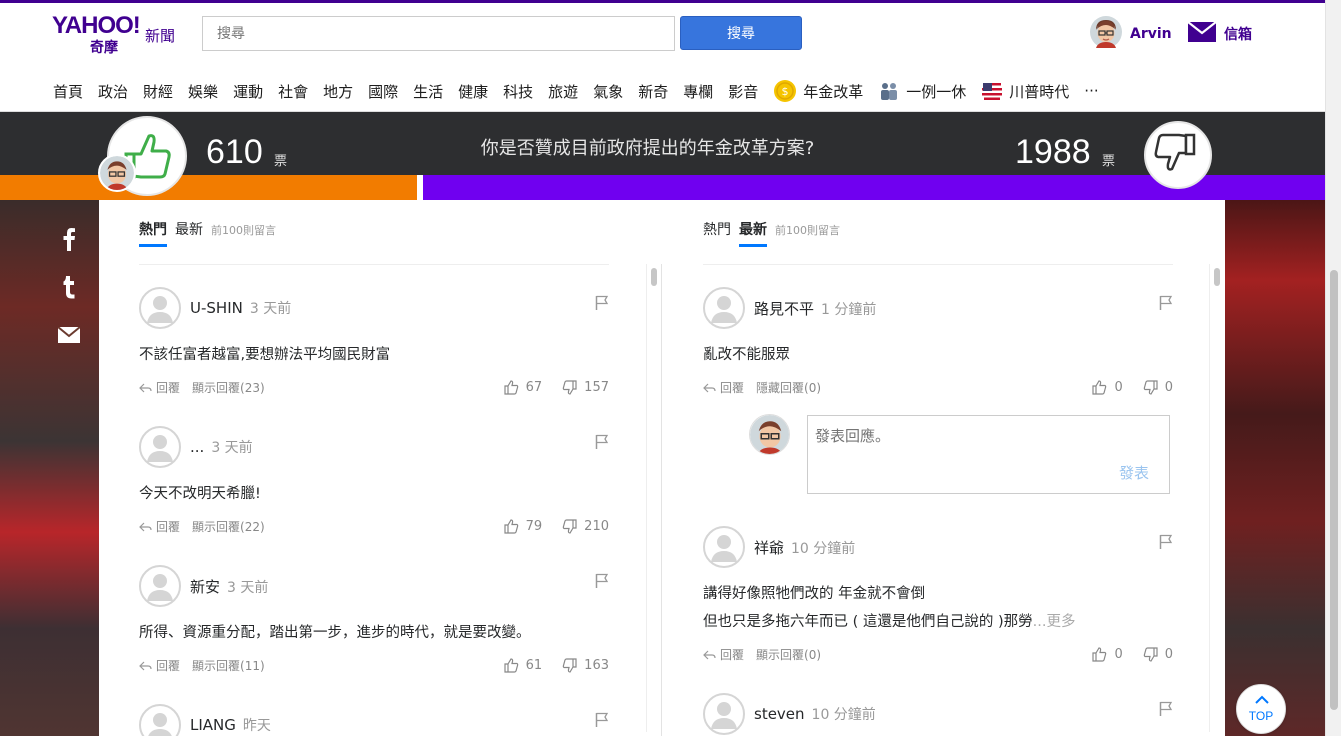 This screenshot has width=1341, height=736. What do you see at coordinates (1178, 155) in the screenshot?
I see `thumbs-down-vote-button` at bounding box center [1178, 155].